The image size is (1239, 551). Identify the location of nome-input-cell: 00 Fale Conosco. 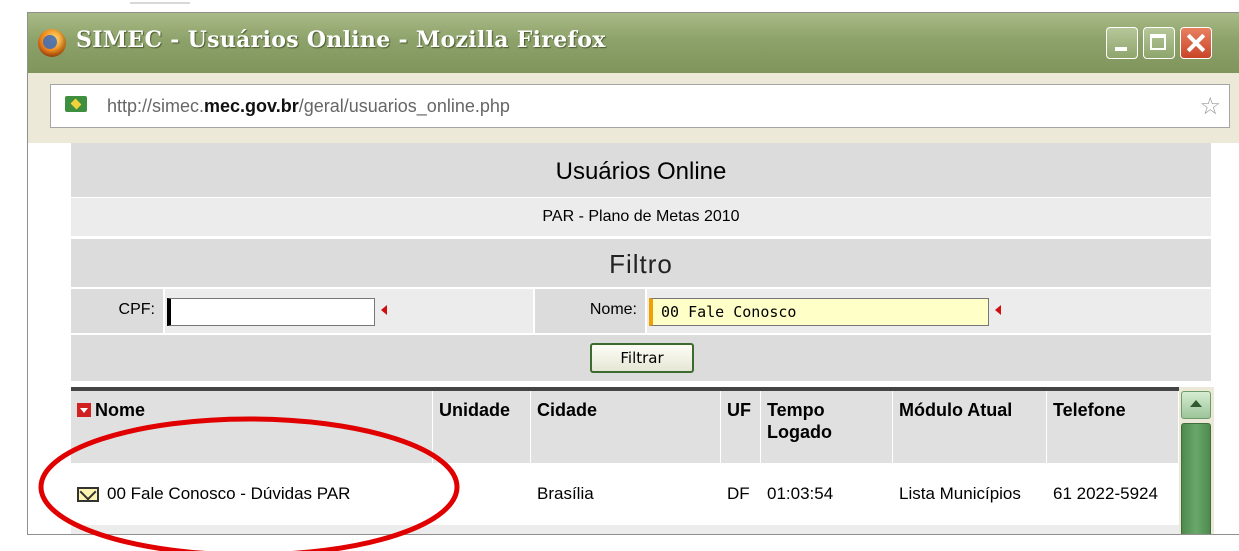
(929, 311).